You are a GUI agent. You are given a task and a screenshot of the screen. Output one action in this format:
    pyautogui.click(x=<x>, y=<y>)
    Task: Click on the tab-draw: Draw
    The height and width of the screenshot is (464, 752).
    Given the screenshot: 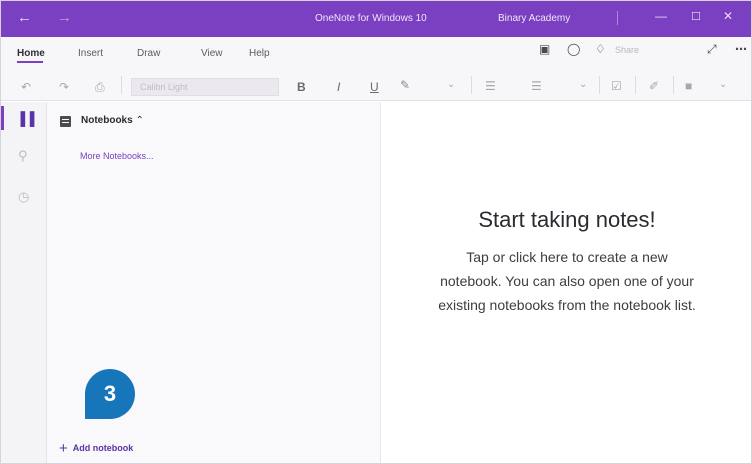 What is the action you would take?
    pyautogui.click(x=148, y=53)
    